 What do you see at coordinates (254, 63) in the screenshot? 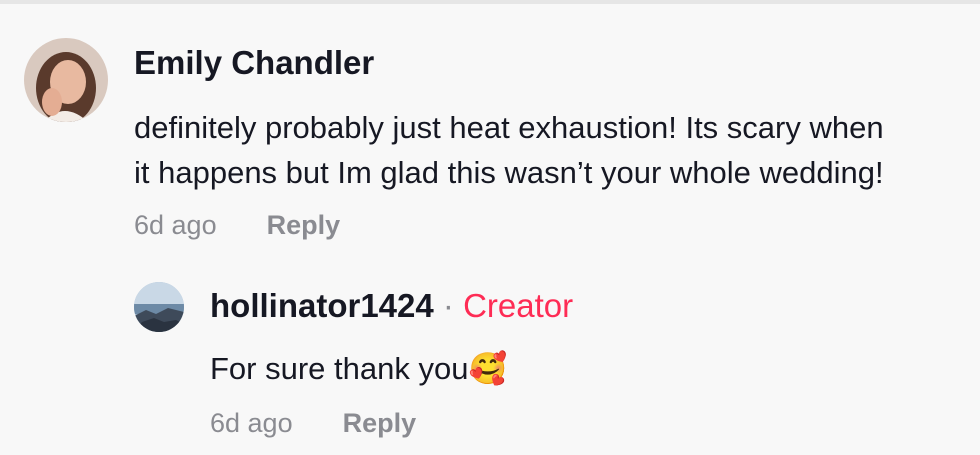
I see `comment-username: Emily Chandler` at bounding box center [254, 63].